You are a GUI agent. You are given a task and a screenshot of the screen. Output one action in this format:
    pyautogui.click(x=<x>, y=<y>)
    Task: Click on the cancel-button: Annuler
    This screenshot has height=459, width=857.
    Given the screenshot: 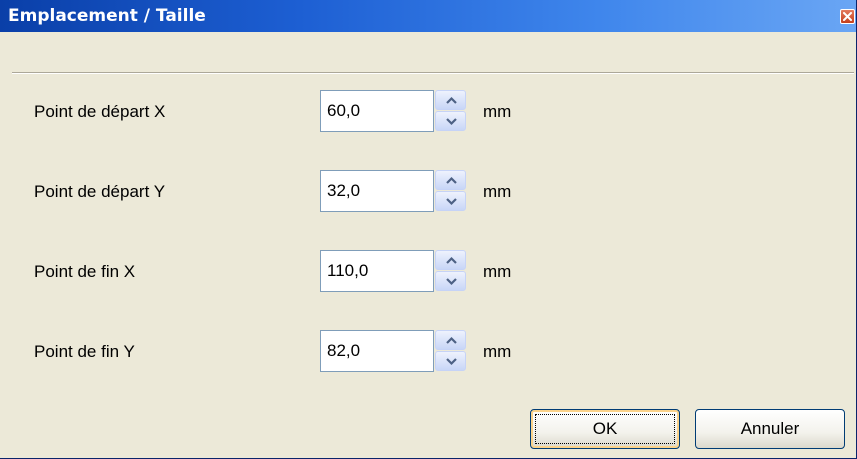 What is the action you would take?
    pyautogui.click(x=770, y=429)
    